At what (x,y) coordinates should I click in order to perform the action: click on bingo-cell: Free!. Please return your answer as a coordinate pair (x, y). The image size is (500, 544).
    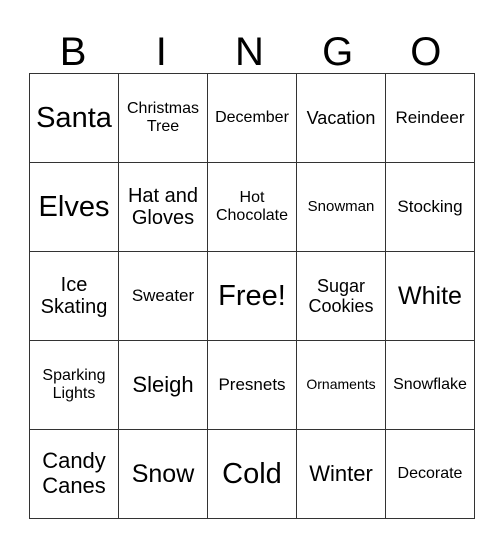
    Looking at the image, I should click on (252, 296).